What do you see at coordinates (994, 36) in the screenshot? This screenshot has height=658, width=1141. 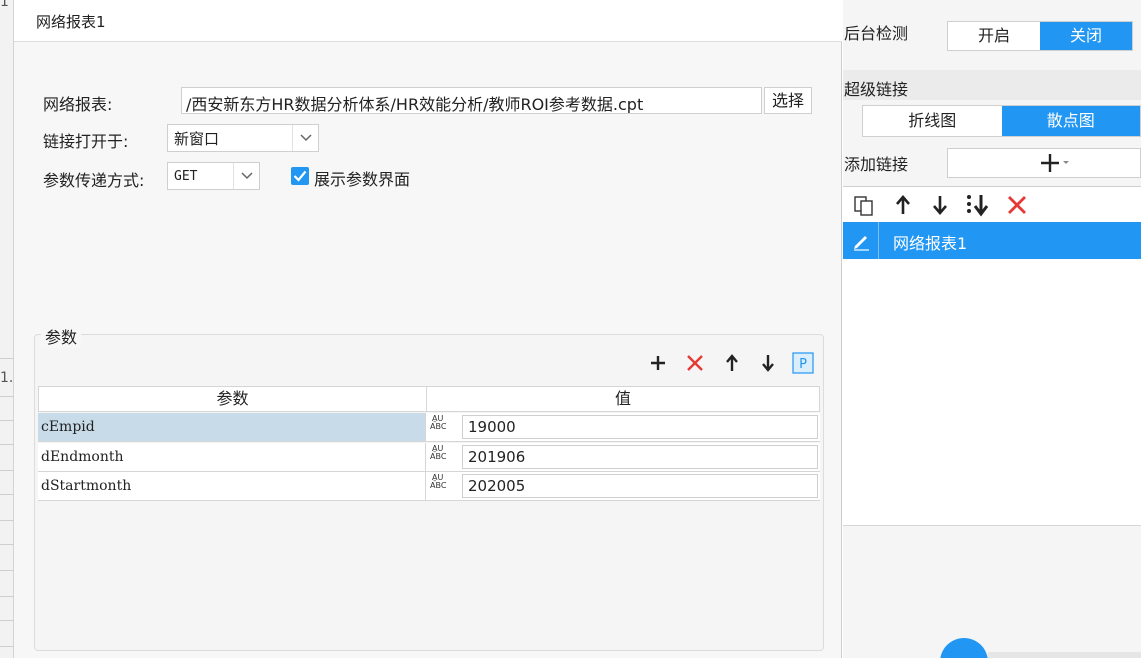 I see `bg-check-on-option: 开启` at bounding box center [994, 36].